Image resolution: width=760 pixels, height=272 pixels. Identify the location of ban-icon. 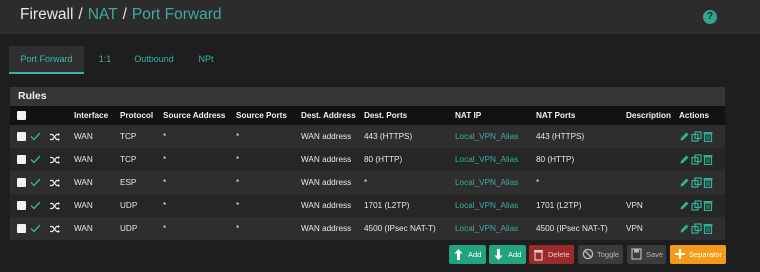
(588, 254).